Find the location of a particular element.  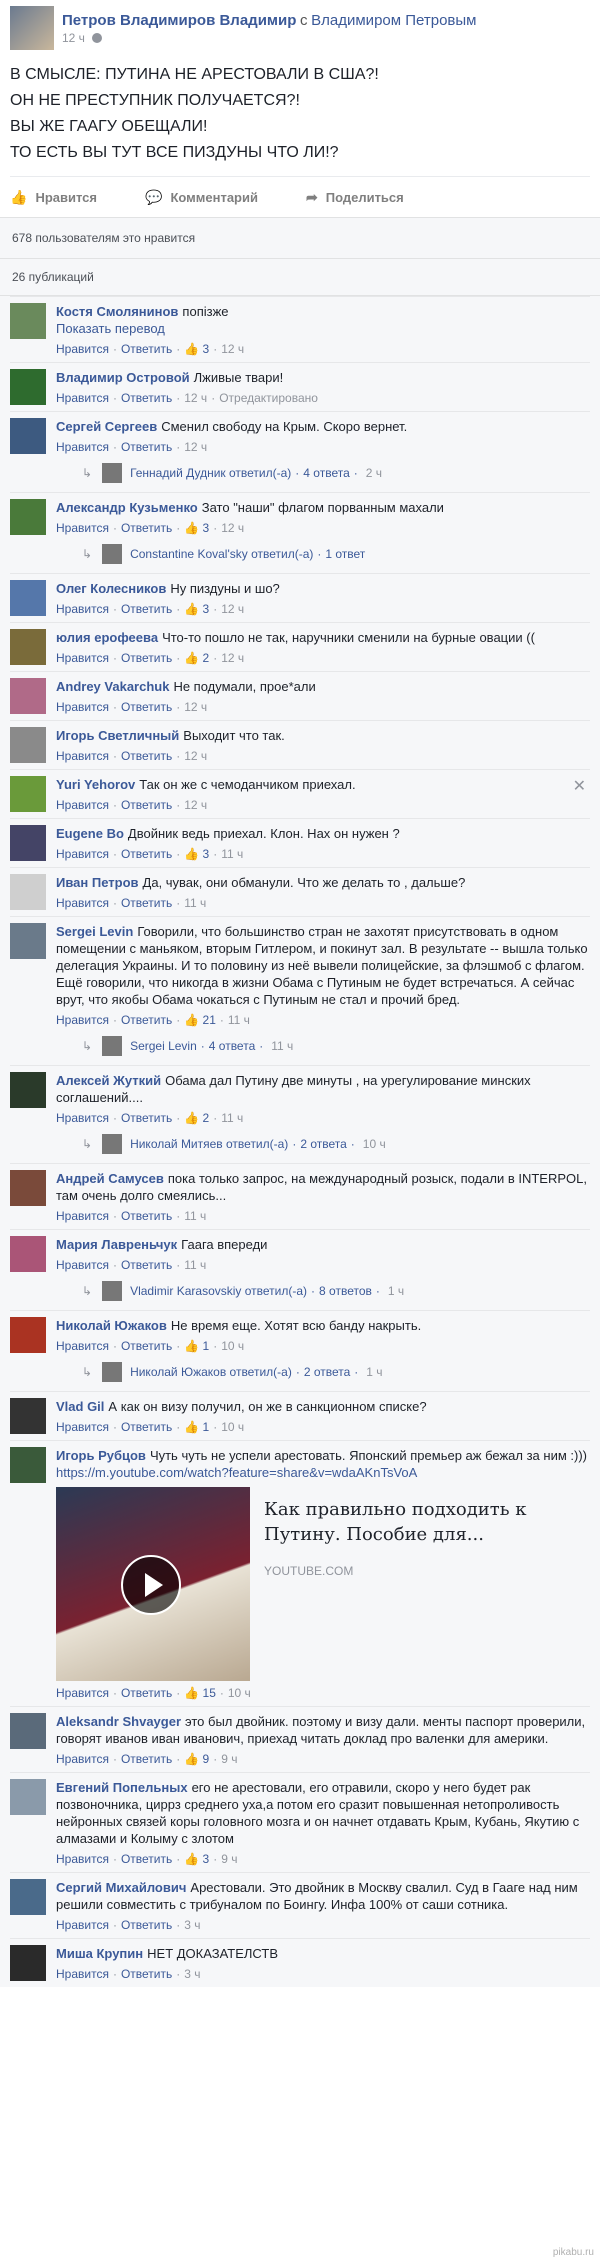

comment-button: 💬 Комментарий is located at coordinates (201, 197).